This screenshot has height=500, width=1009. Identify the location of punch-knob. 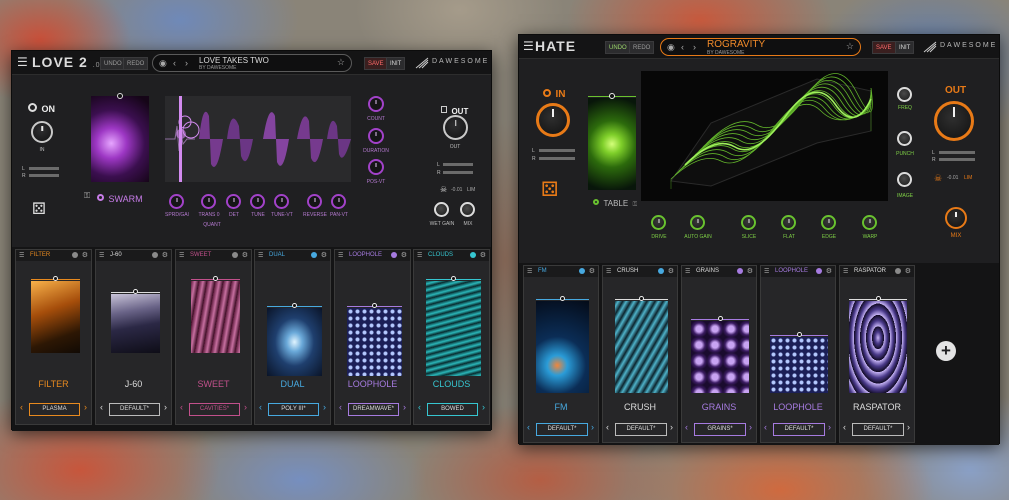
(904, 138).